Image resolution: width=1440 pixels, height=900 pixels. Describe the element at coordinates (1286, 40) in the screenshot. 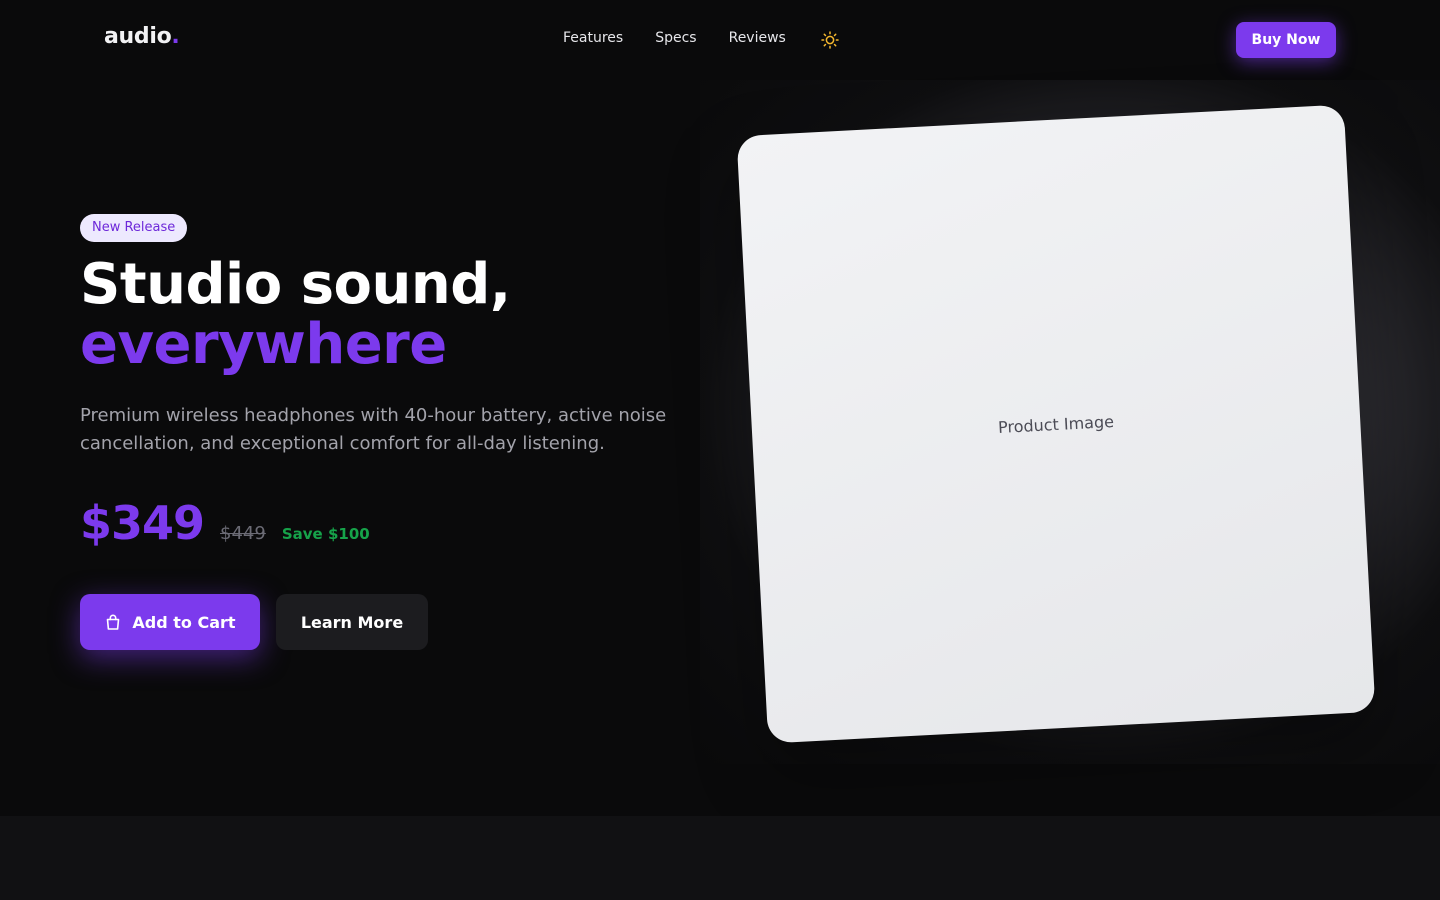

I see `buy-now-button: Buy Now` at that location.